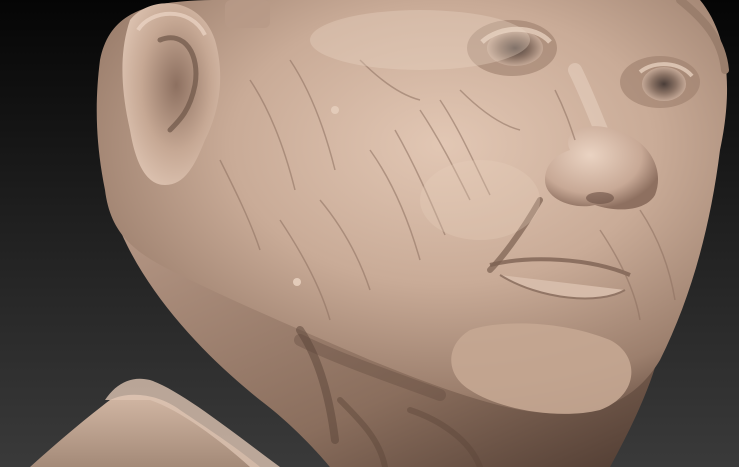  What do you see at coordinates (420, 40) in the screenshot?
I see `forehead-highlight` at bounding box center [420, 40].